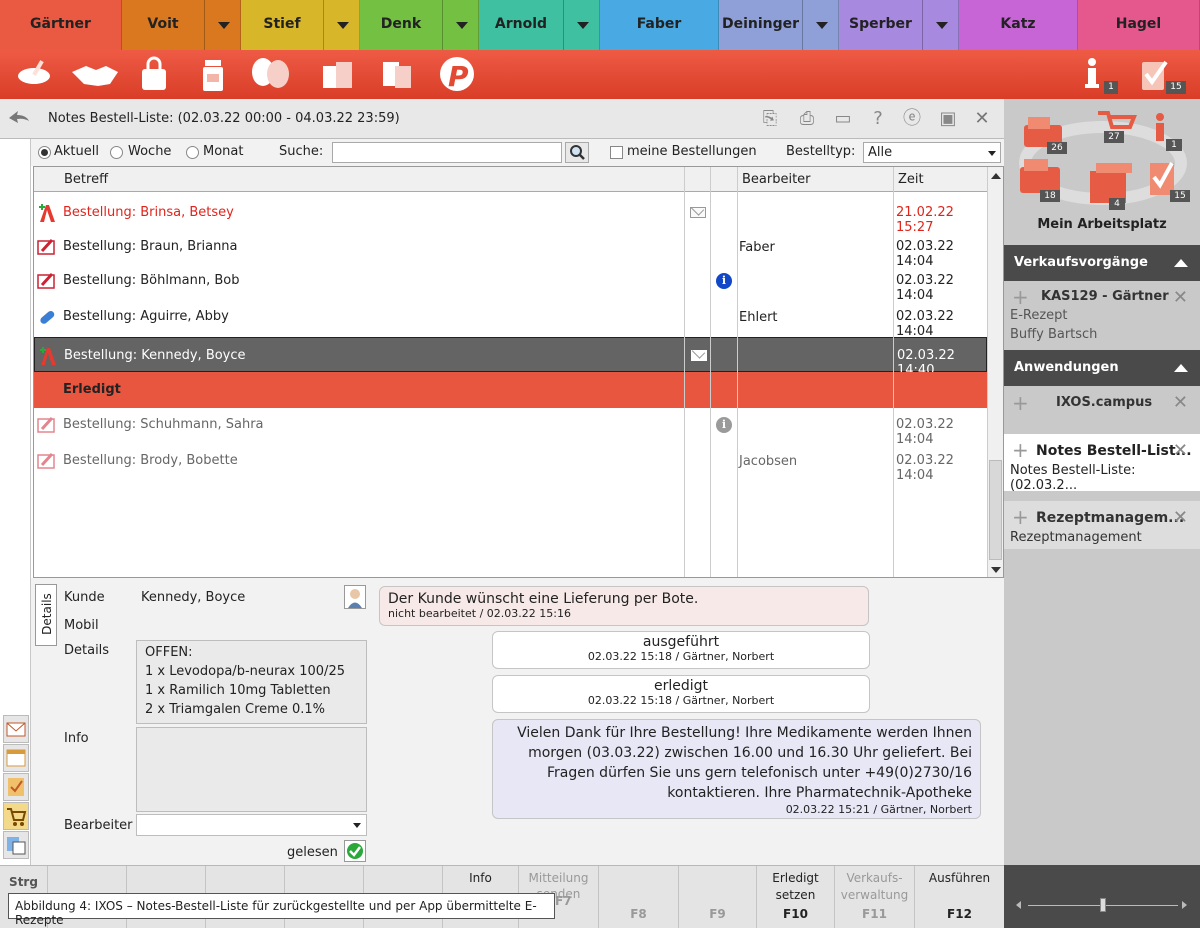 Image resolution: width=1200 pixels, height=928 pixels. What do you see at coordinates (116, 152) in the screenshot?
I see `radio-week` at bounding box center [116, 152].